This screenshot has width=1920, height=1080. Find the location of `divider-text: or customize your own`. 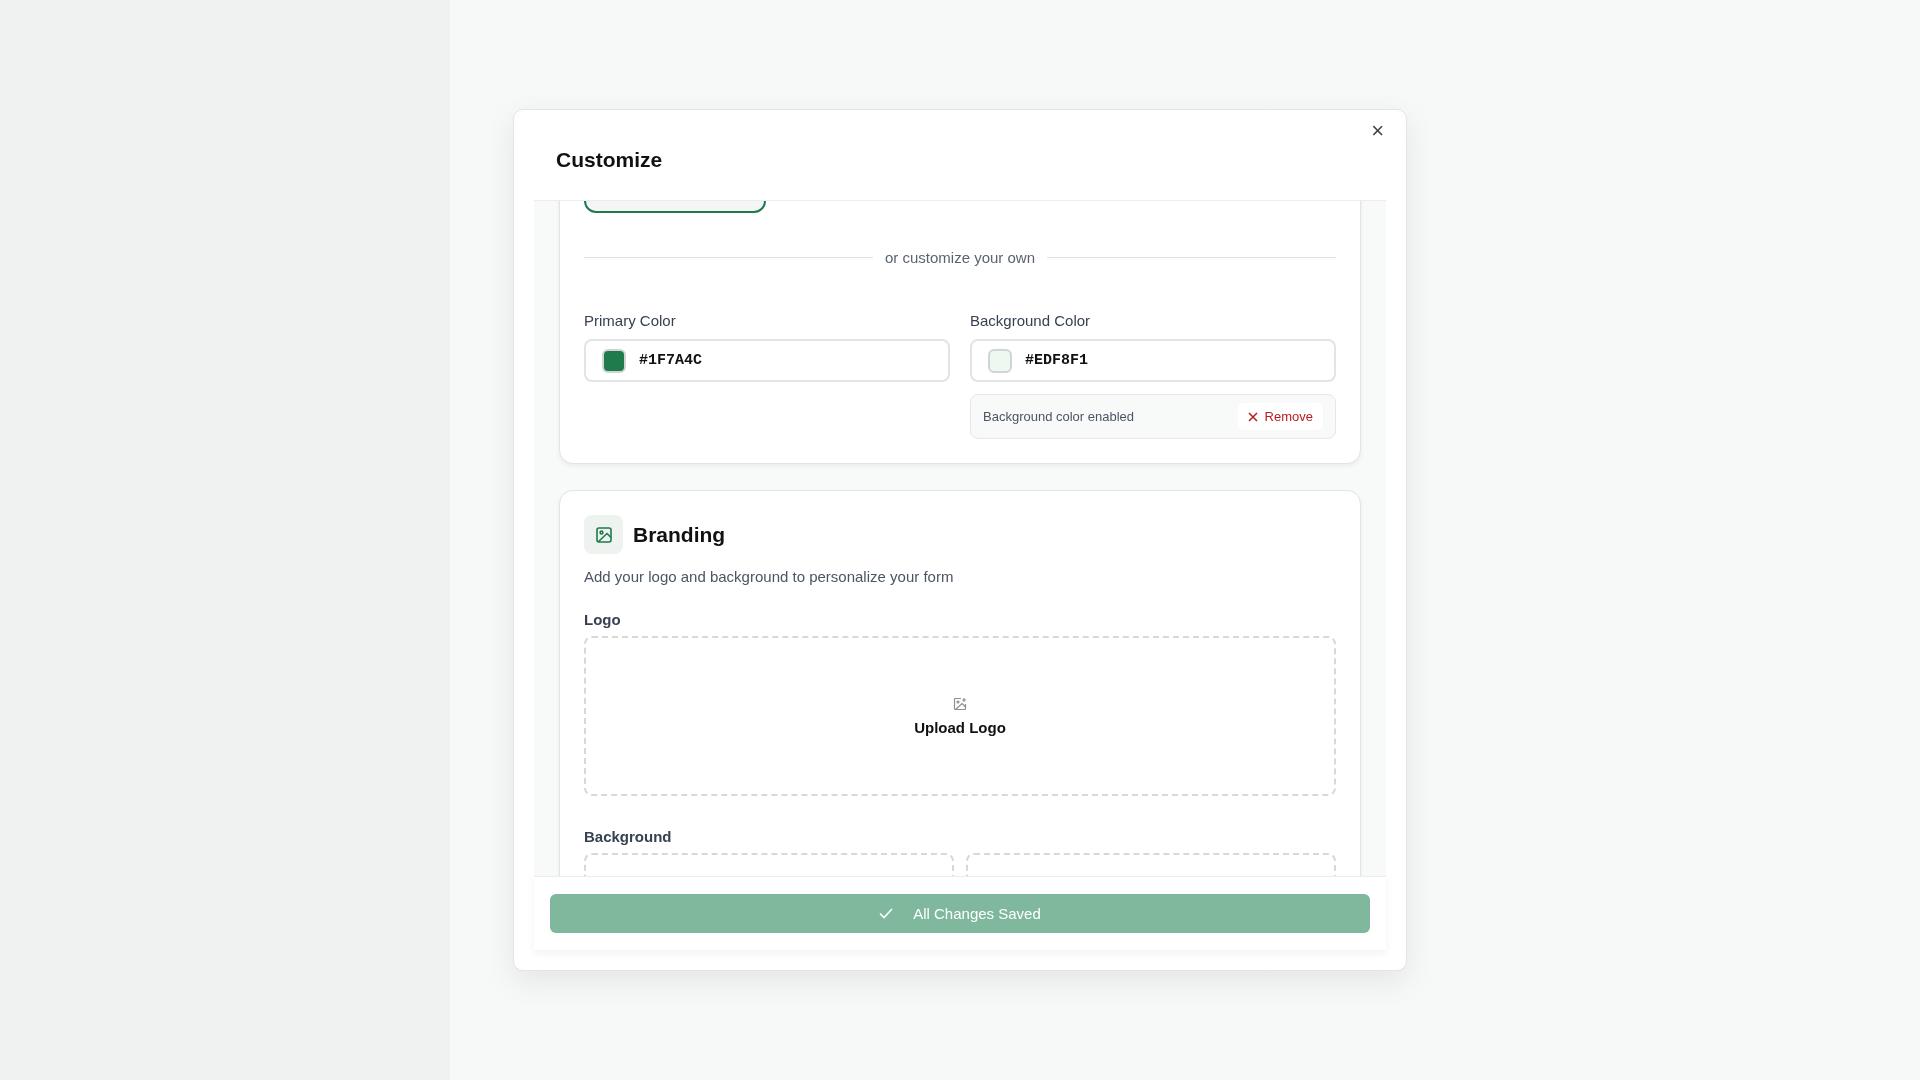

divider-text: or customize your own is located at coordinates (960, 257).